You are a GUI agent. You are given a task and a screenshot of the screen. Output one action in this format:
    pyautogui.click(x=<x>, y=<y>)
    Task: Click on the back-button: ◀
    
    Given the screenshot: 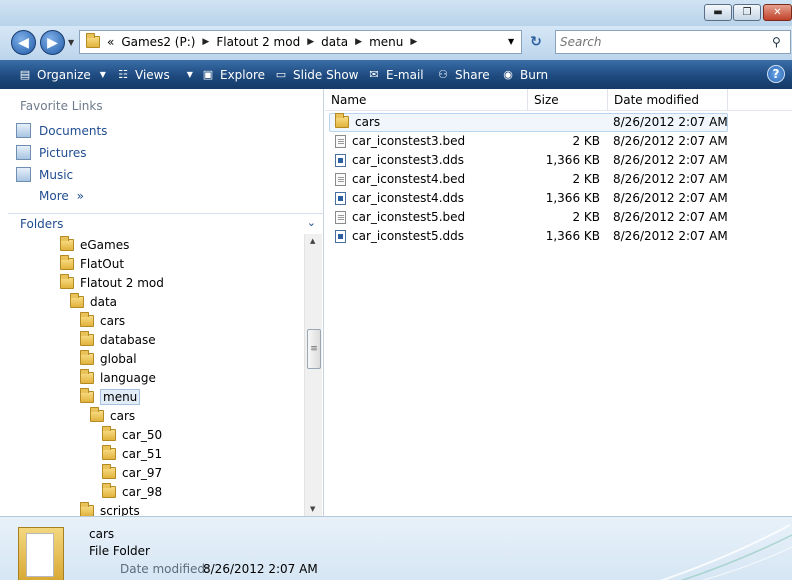 What is the action you would take?
    pyautogui.click(x=23, y=42)
    